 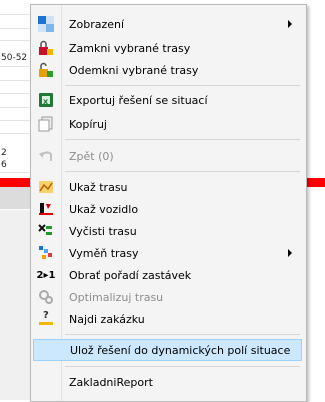 I want to click on menu-item-label: ZakladniReport, so click(x=111, y=382).